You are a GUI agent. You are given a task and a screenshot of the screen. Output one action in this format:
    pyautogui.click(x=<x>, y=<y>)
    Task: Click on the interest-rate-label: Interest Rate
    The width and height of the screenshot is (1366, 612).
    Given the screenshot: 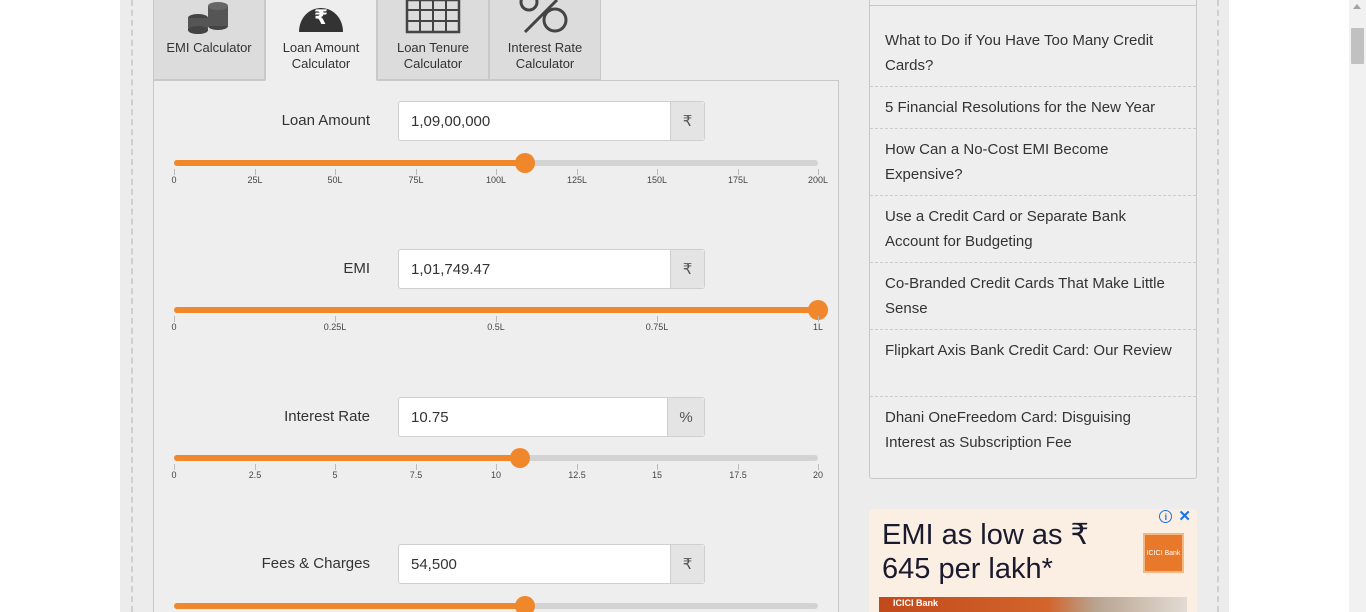 What is the action you would take?
    pyautogui.click(x=327, y=416)
    